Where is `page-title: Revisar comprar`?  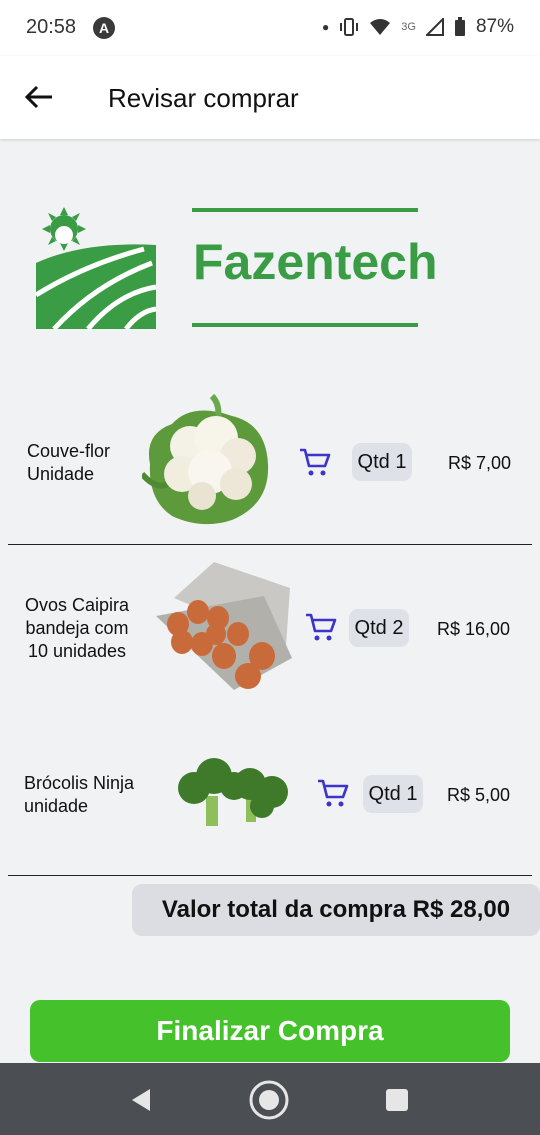 page-title: Revisar comprar is located at coordinates (203, 98).